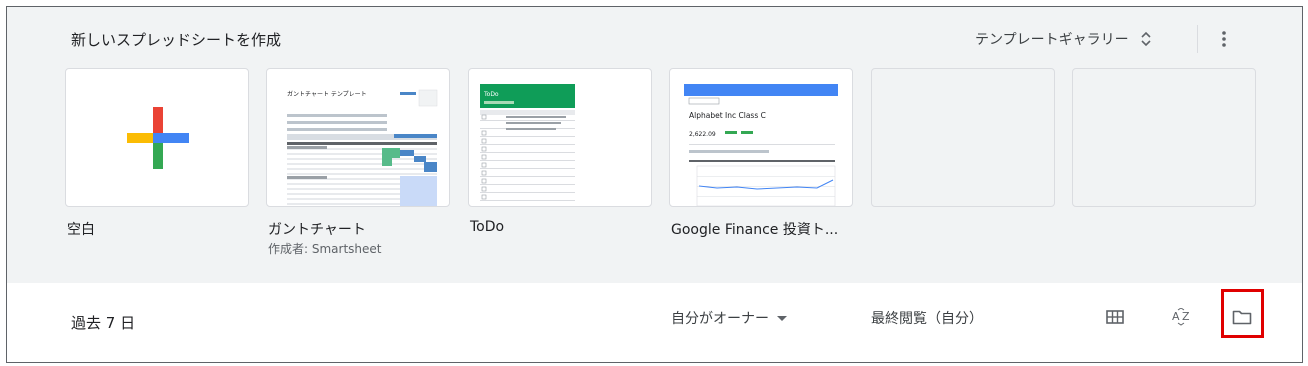 The width and height of the screenshot is (1308, 366). Describe the element at coordinates (176, 40) in the screenshot. I see `section-title: 新しいスプレッドシートを作成` at that location.